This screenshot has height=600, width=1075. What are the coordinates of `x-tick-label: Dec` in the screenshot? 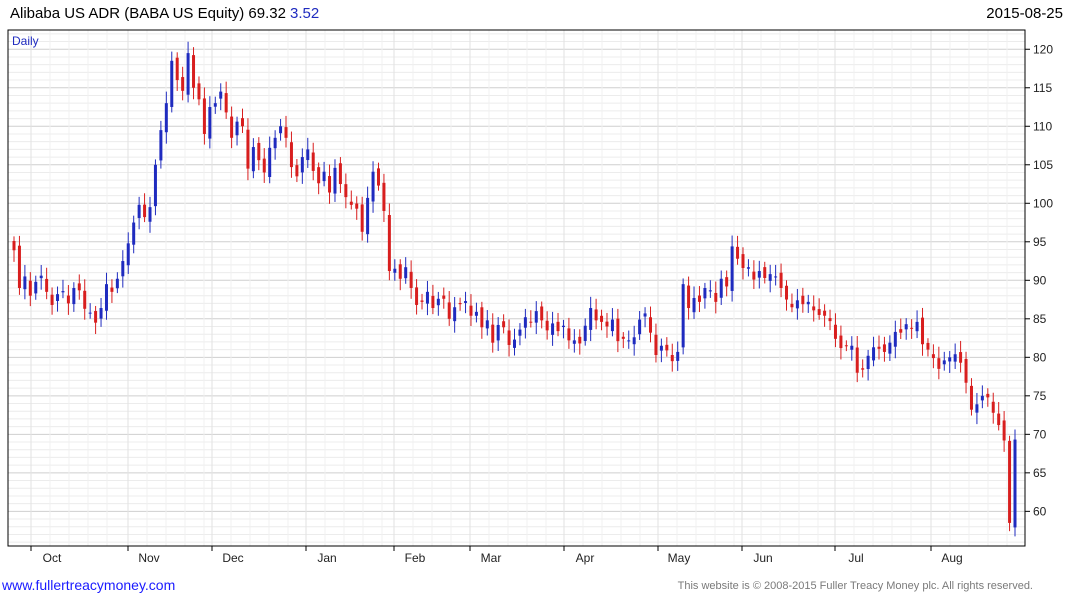 It's located at (232, 558).